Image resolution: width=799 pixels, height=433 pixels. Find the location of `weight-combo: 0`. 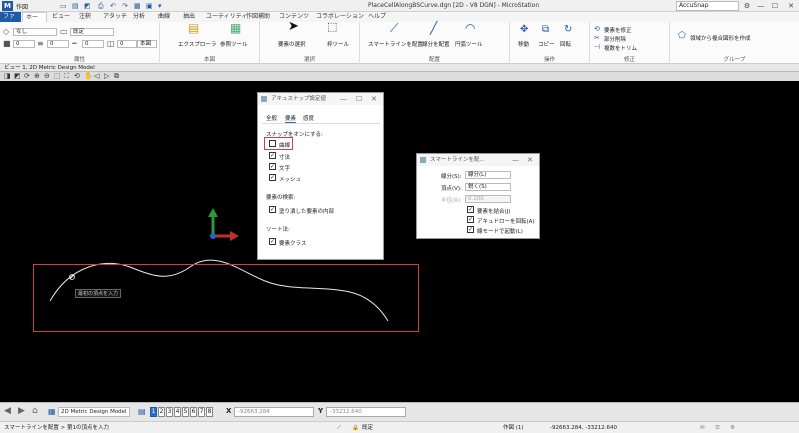

weight-combo: 0 is located at coordinates (58, 44).